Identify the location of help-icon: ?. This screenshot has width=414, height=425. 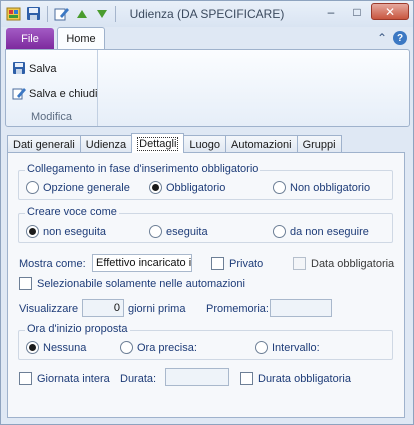
(400, 38).